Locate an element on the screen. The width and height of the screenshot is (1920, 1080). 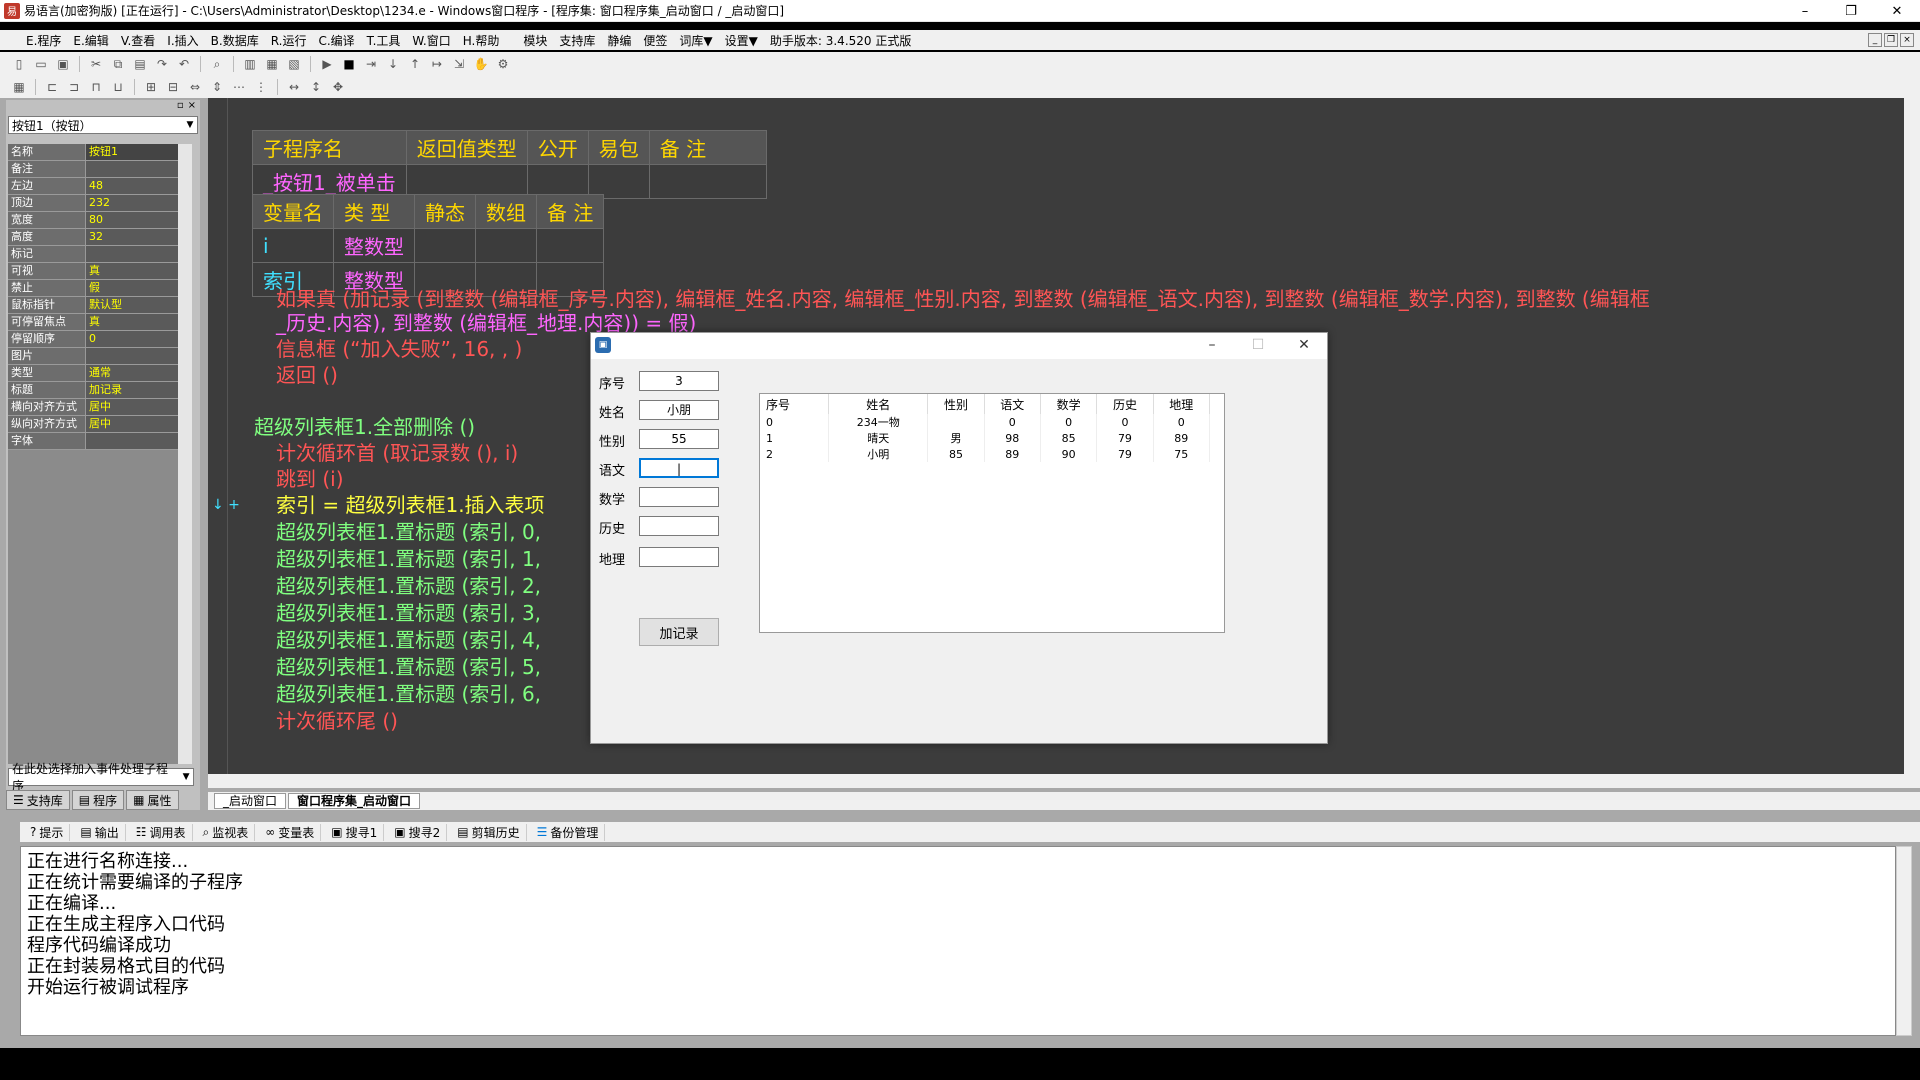
property-row: 标题 加记录 is located at coordinates (98, 390).